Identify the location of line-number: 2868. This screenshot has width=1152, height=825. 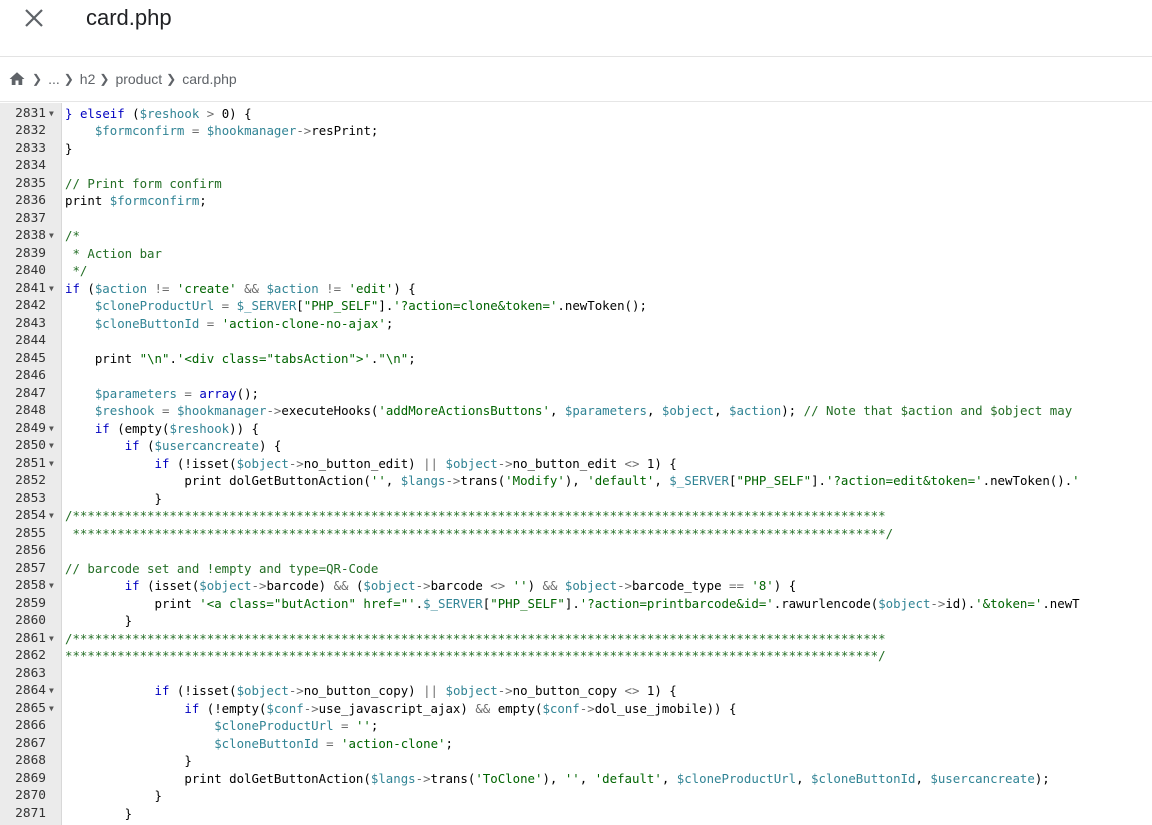
(30, 760).